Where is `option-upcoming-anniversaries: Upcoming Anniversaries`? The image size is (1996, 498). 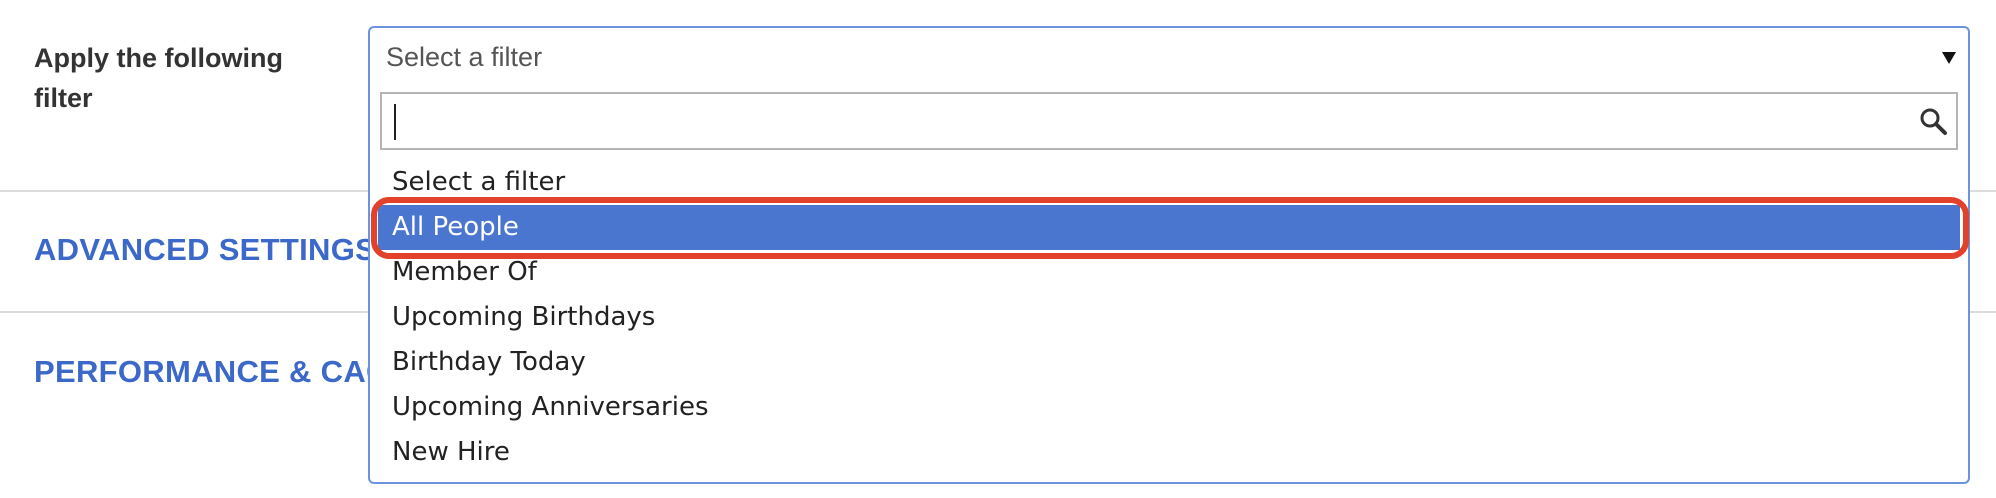
option-upcoming-anniversaries: Upcoming Anniversaries is located at coordinates (1169, 407).